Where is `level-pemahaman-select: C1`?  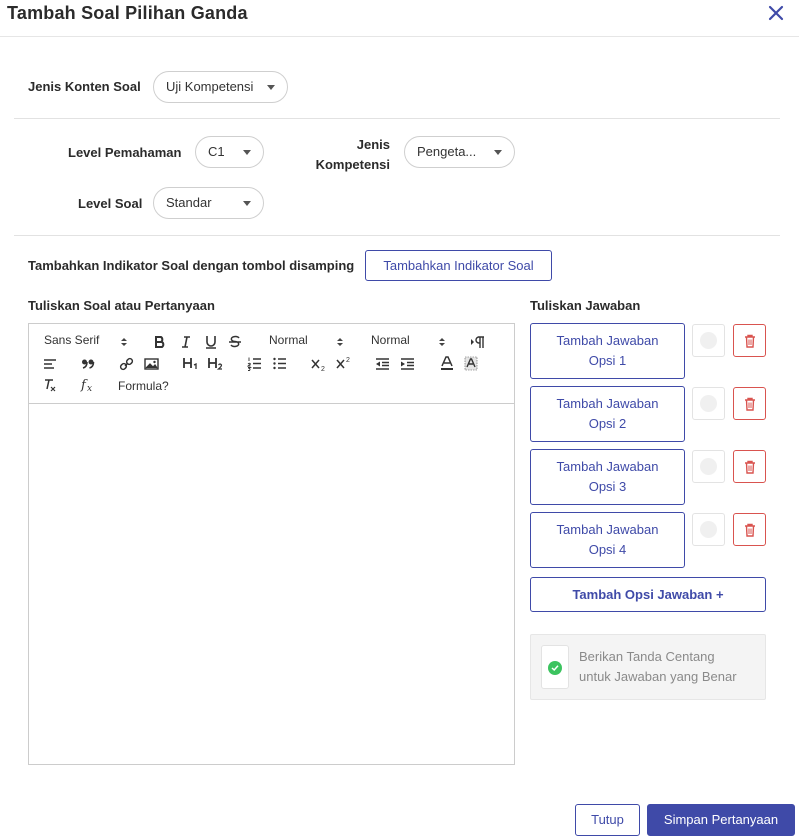 level-pemahaman-select: C1 is located at coordinates (229, 152).